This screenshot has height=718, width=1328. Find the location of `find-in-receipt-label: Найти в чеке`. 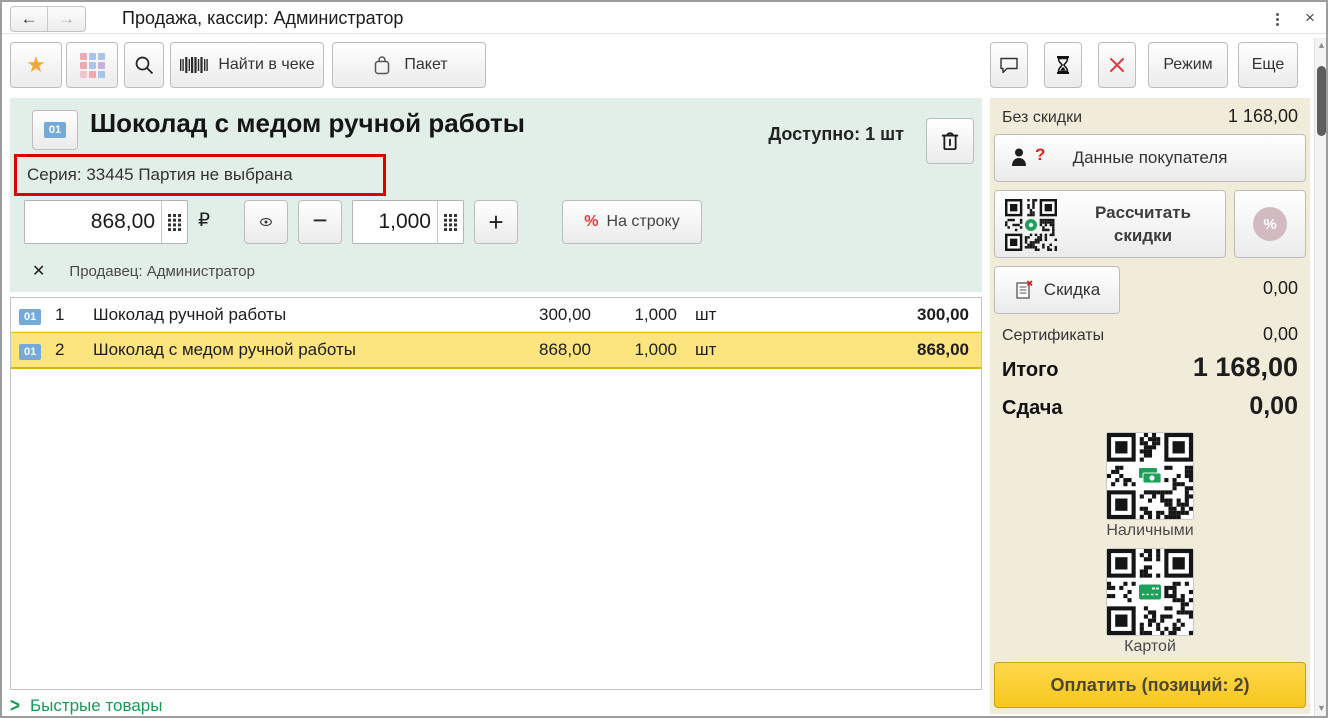

find-in-receipt-label: Найти в чеке is located at coordinates (266, 64).